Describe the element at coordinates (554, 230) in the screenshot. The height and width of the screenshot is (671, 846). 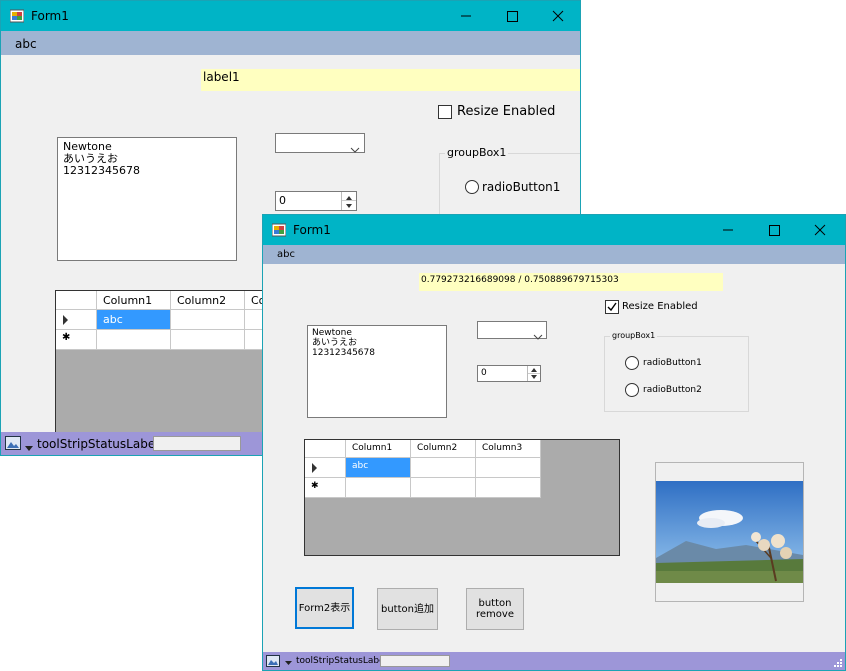
I see `front-titlebar: Form1` at that location.